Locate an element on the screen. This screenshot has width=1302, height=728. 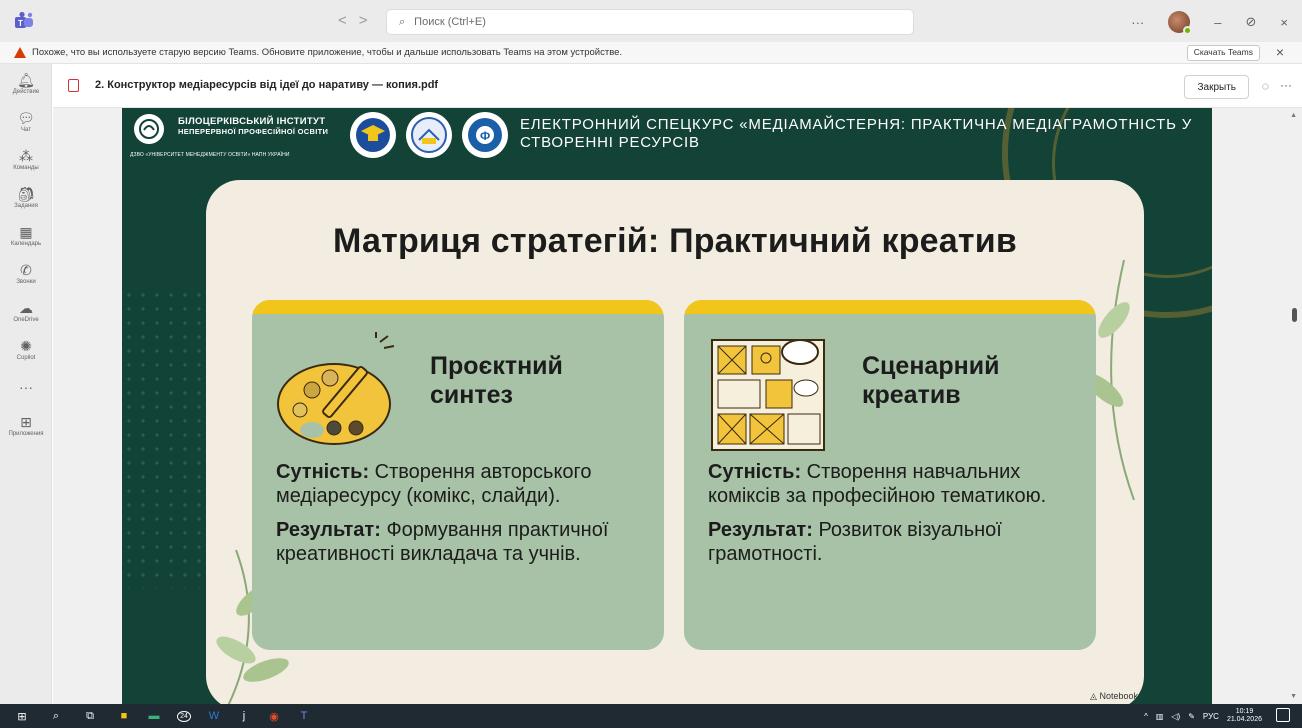
app-icon: ▬ is located at coordinates (154, 716).